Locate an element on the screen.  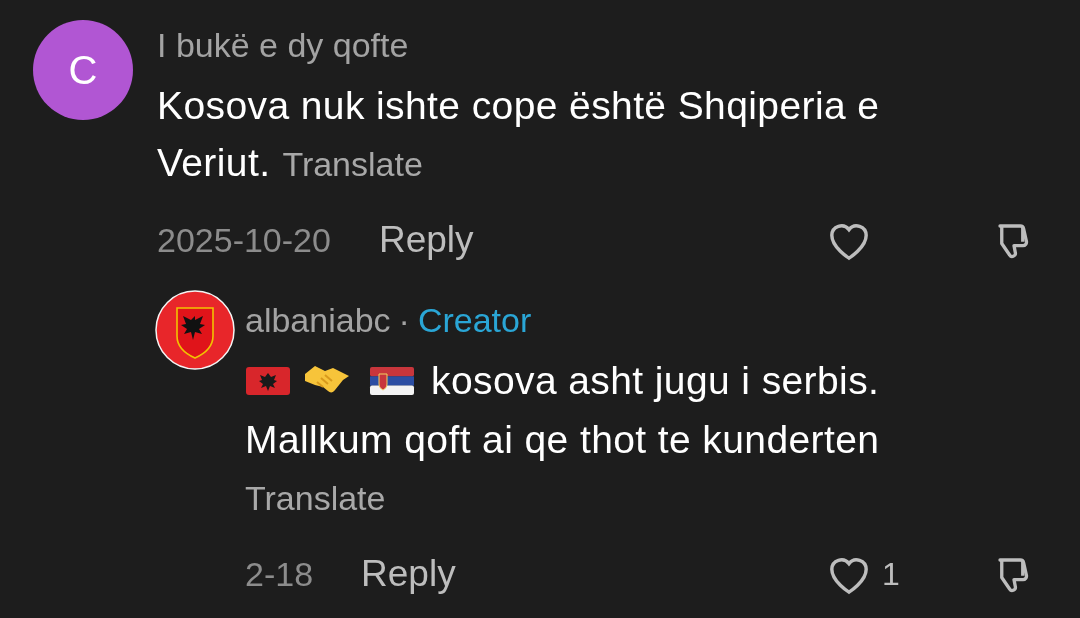
avatar: C is located at coordinates (83, 70).